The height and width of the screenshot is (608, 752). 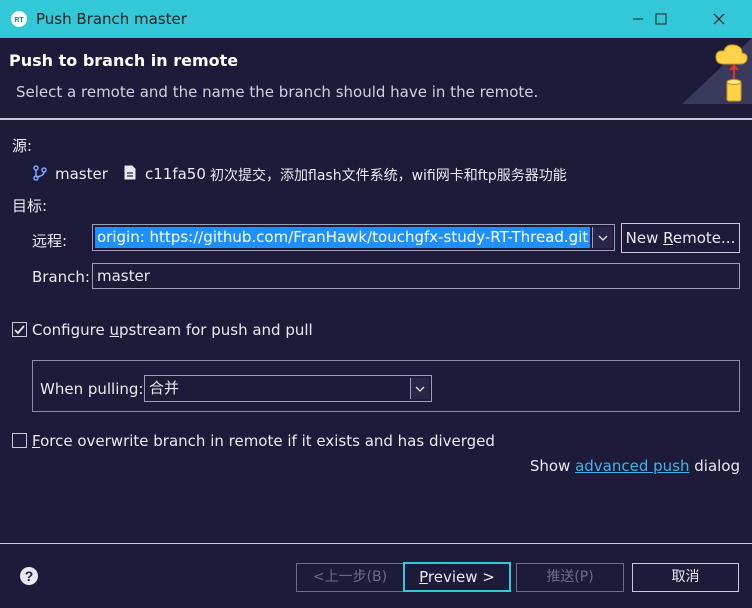 I want to click on maximize-icon, so click(x=661, y=19).